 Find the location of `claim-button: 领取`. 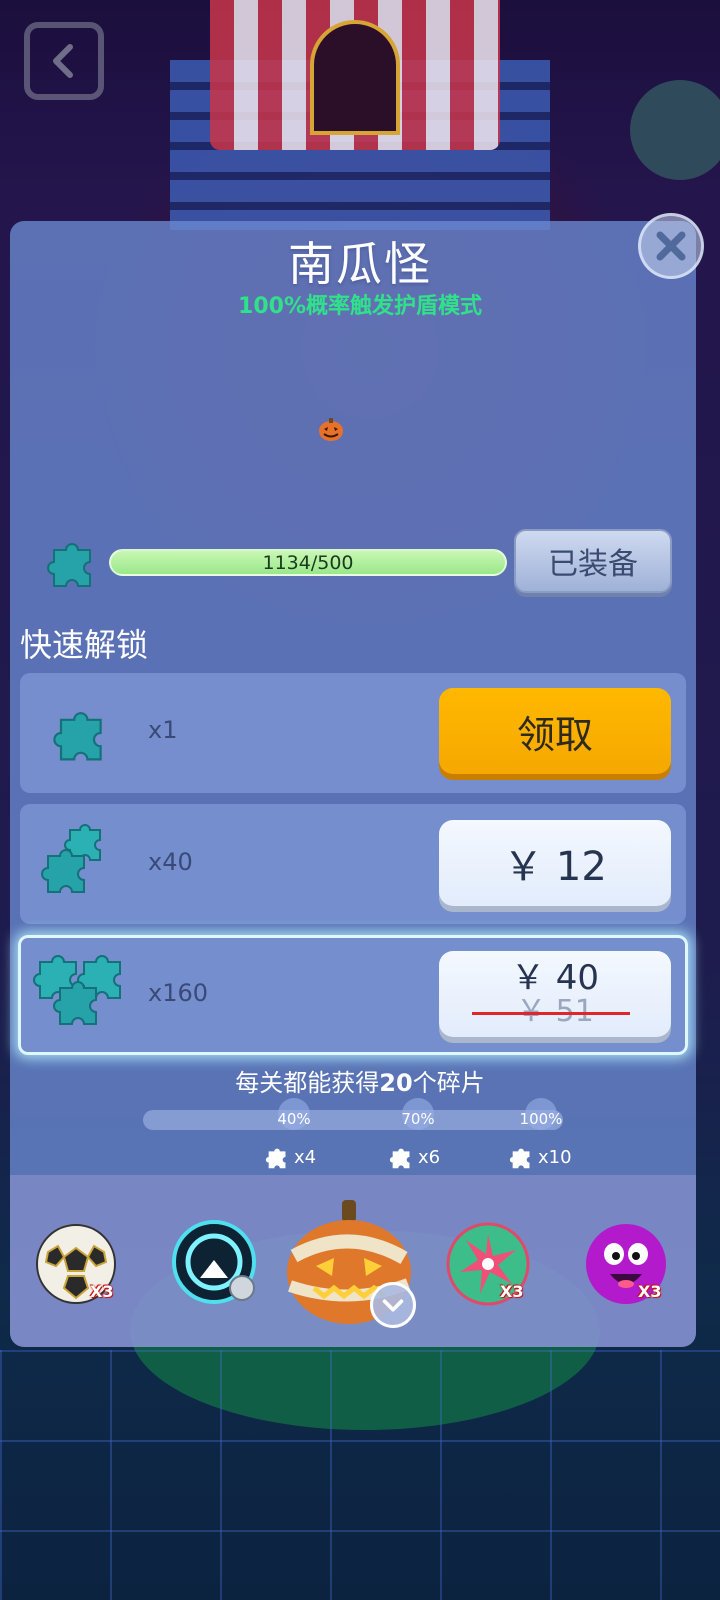

claim-button: 领取 is located at coordinates (555, 731).